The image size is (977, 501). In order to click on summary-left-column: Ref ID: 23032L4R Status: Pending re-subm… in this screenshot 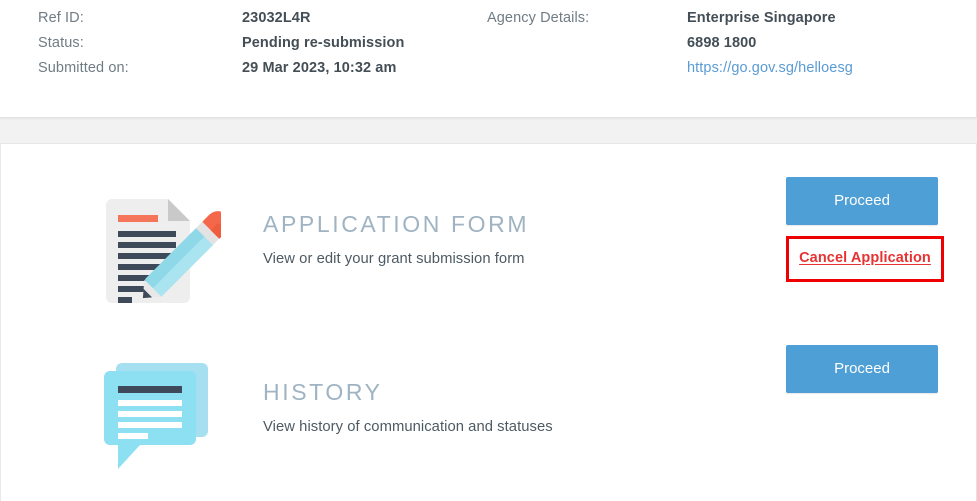, I will do `click(221, 43)`.